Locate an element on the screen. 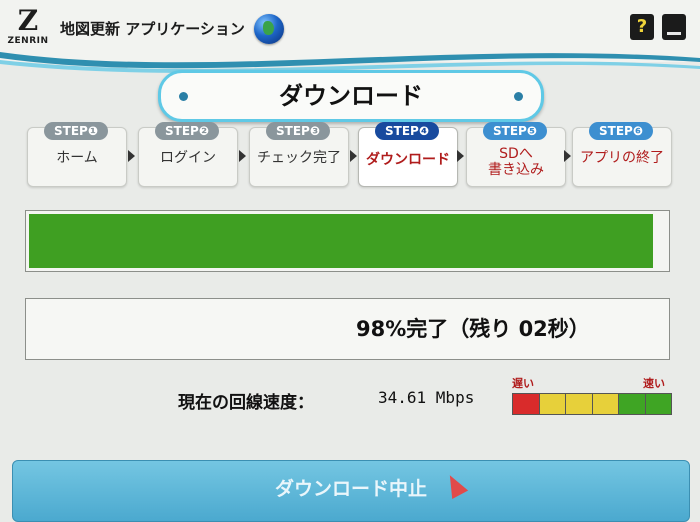 The image size is (700, 522). step-badge: STEP❹ is located at coordinates (407, 131).